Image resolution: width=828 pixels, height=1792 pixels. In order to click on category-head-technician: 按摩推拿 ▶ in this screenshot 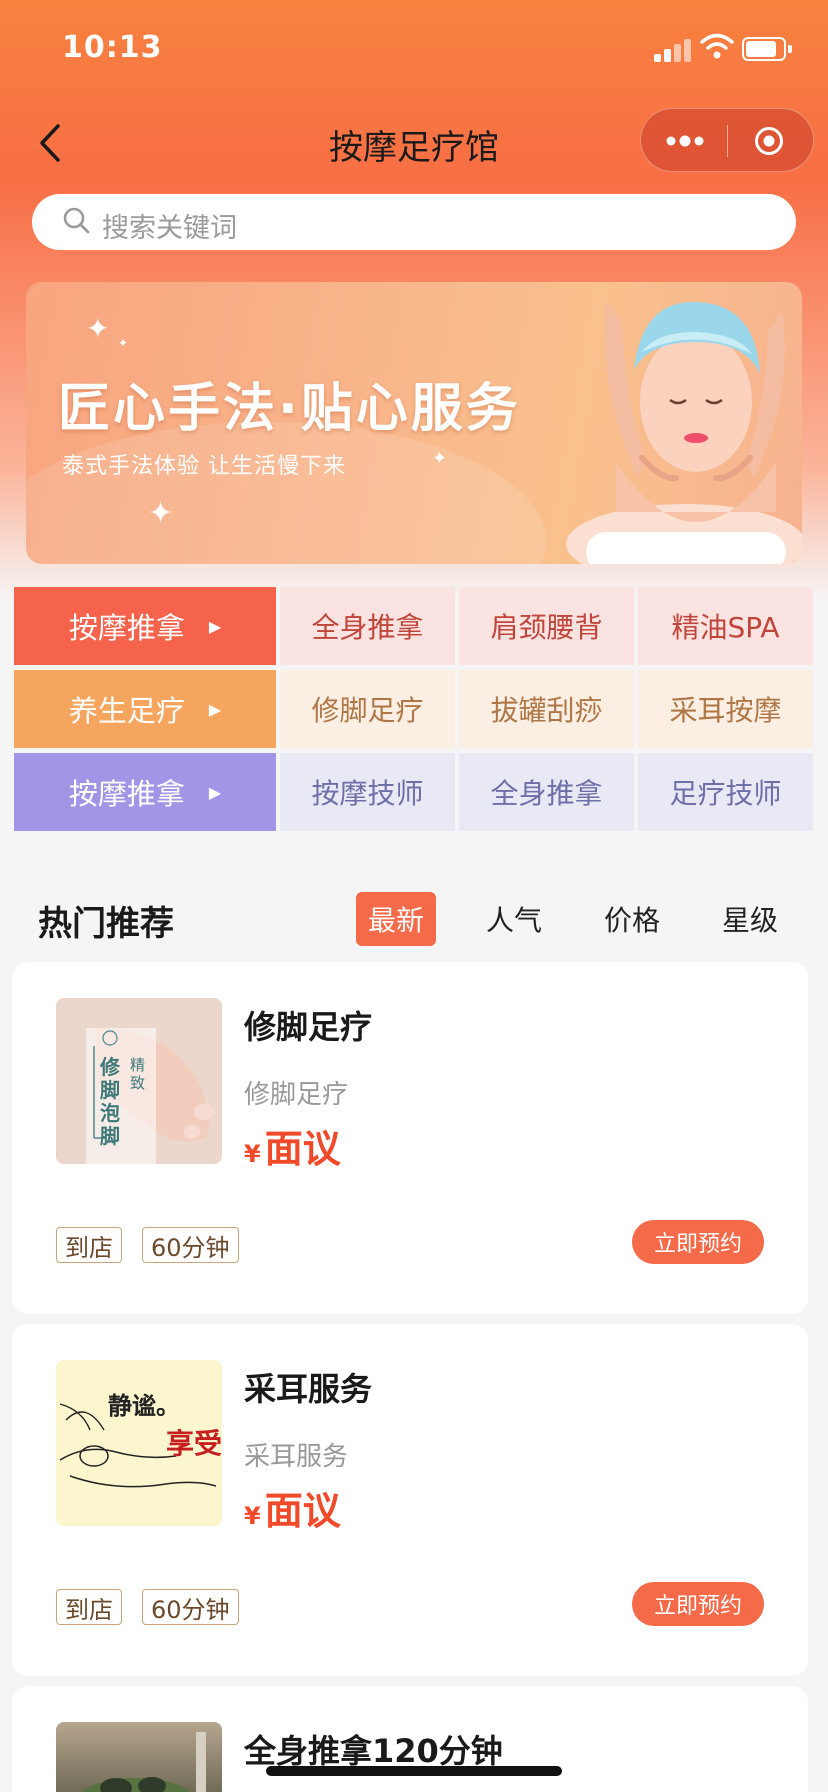, I will do `click(145, 792)`.